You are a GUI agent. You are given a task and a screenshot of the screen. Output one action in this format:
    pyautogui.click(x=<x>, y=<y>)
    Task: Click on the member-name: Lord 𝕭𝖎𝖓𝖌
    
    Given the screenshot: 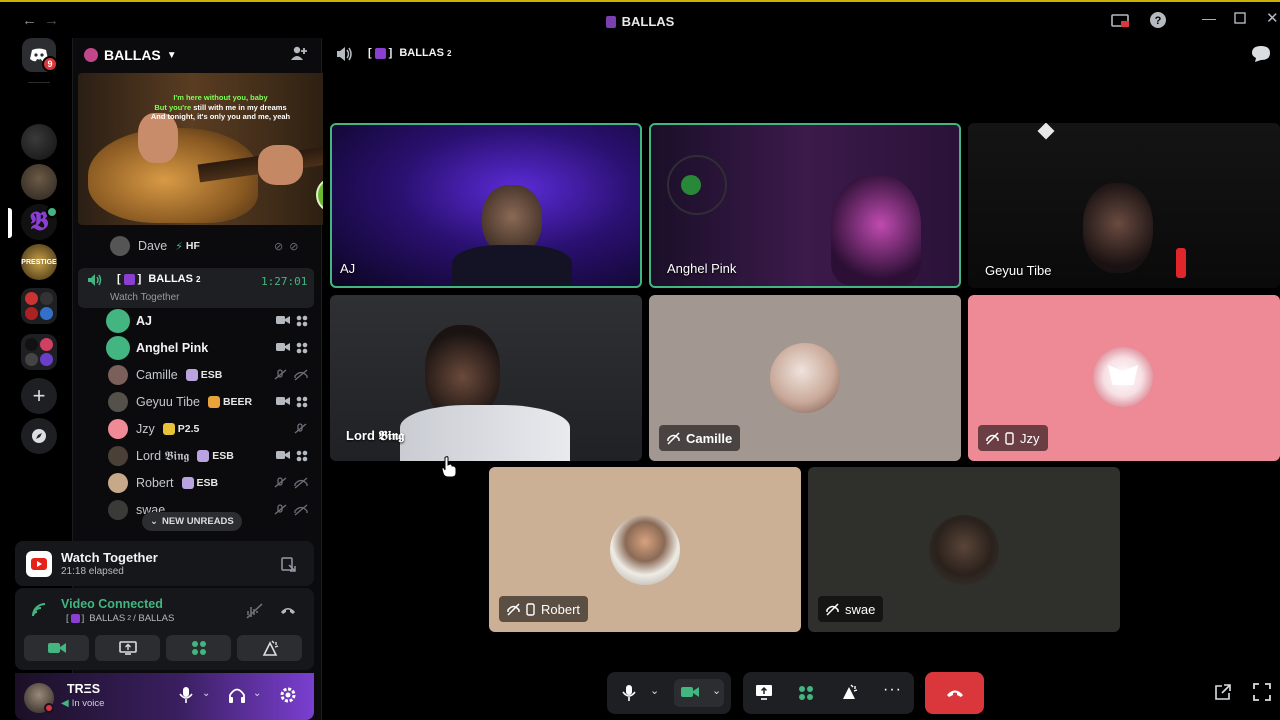 What is the action you would take?
    pyautogui.click(x=163, y=455)
    